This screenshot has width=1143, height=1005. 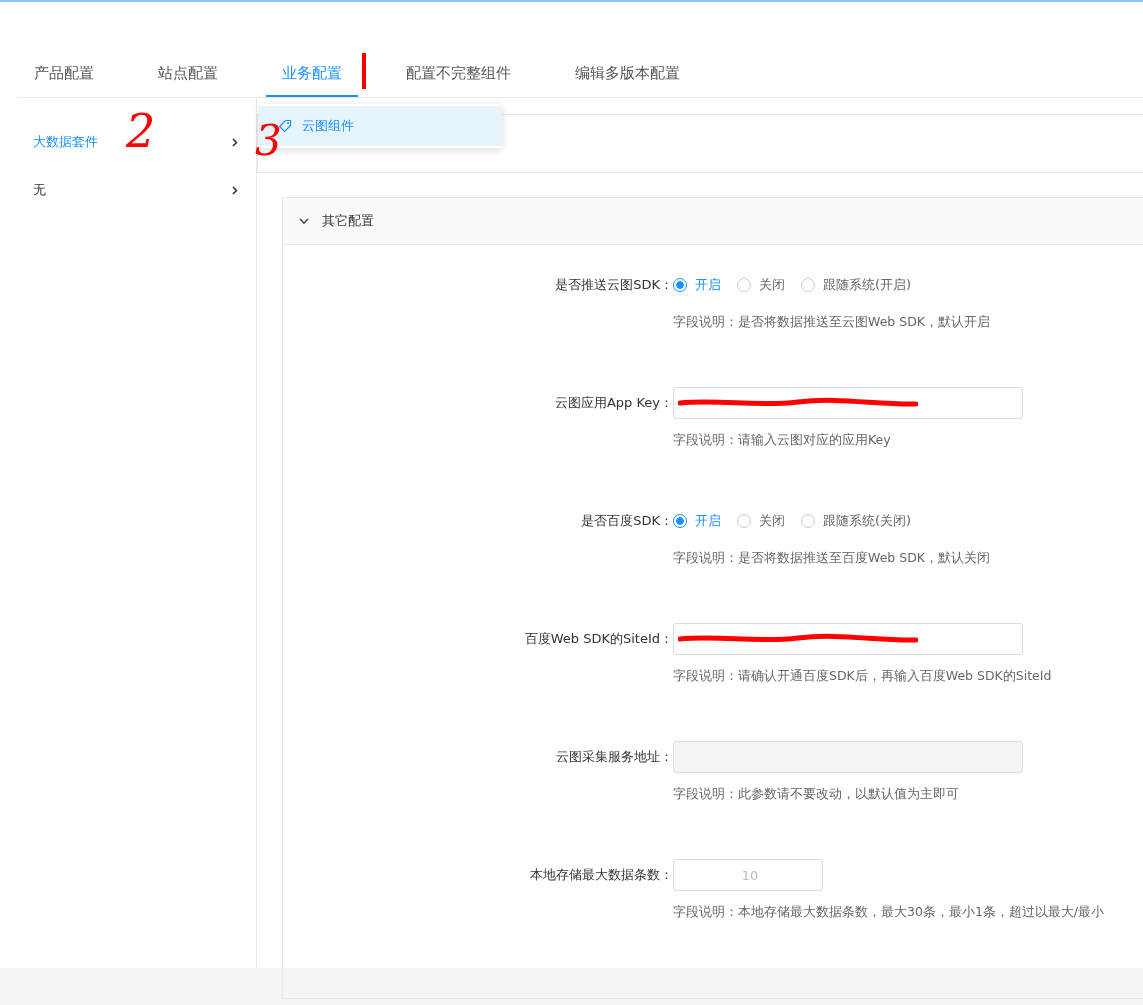 I want to click on help-text: 字段说明：请输入云图对应的应用Key, so click(x=782, y=440).